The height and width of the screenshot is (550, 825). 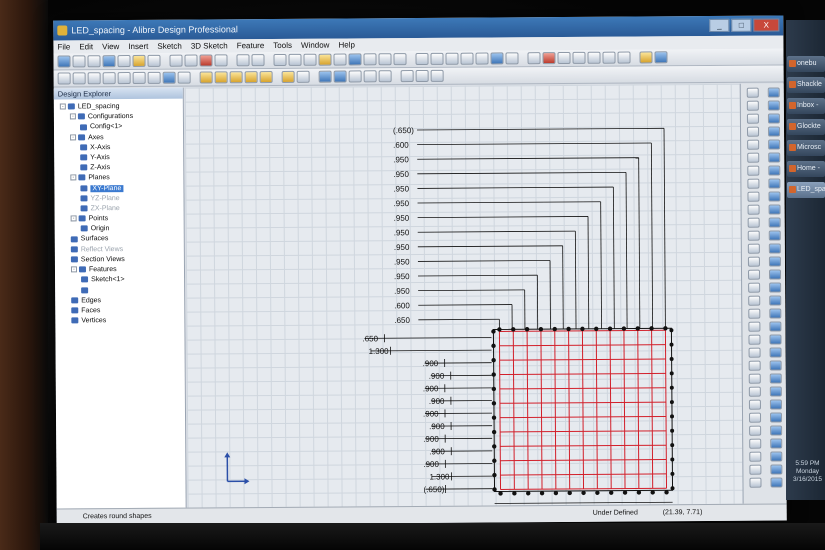 I want to click on menu-window: Window, so click(x=315, y=45).